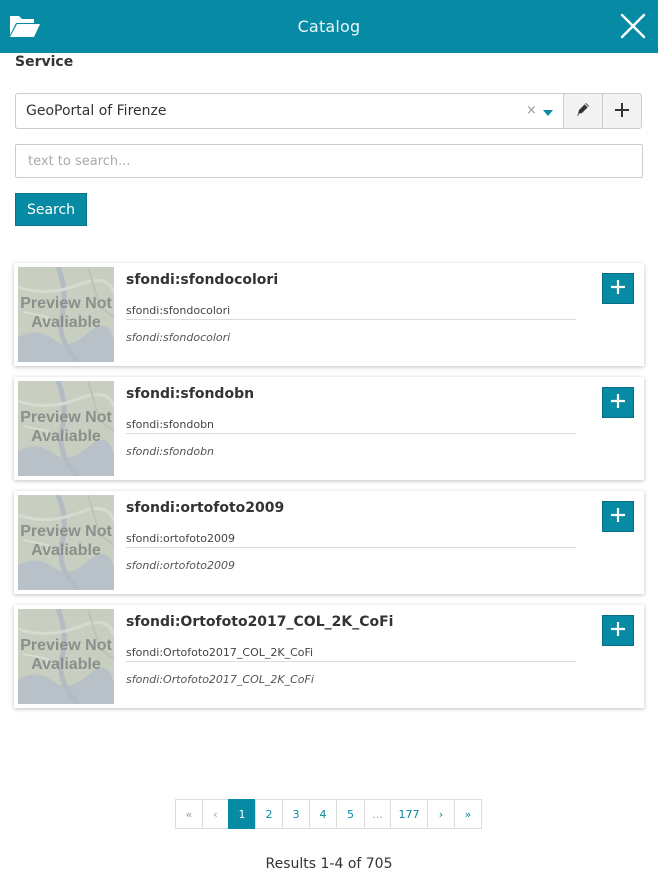 This screenshot has width=658, height=890. Describe the element at coordinates (96, 111) in the screenshot. I see `service-selected-value: GeoPortal of Firenze` at that location.